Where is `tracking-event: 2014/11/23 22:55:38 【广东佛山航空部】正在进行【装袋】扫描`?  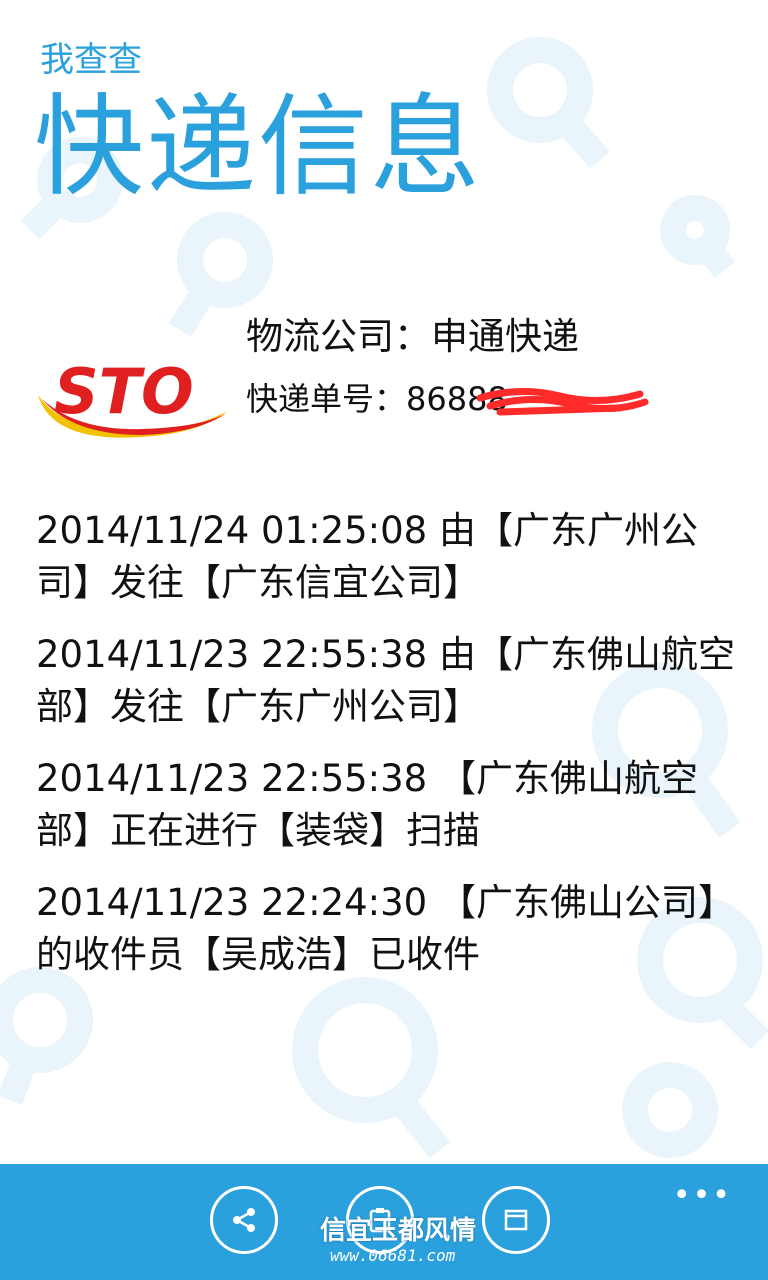
tracking-event: 2014/11/23 22:55:38 【广东佛山航空部】正在进行【装袋】扫描 is located at coordinates (367, 804).